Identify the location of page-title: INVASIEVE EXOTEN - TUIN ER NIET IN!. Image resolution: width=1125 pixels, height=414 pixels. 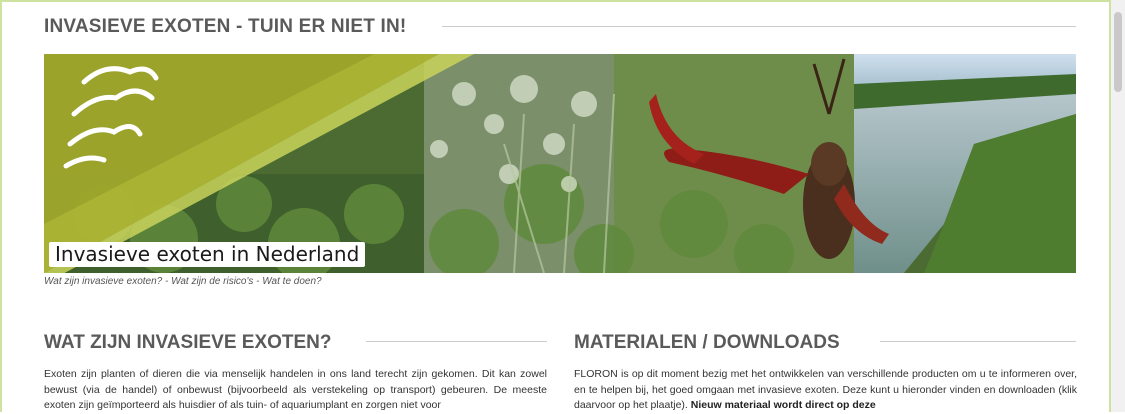
(225, 26).